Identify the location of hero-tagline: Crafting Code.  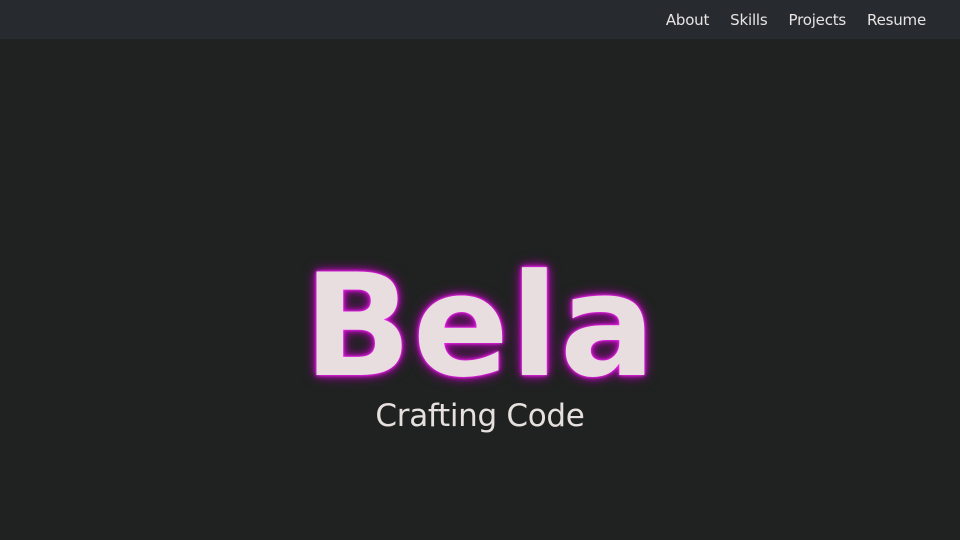
(480, 416).